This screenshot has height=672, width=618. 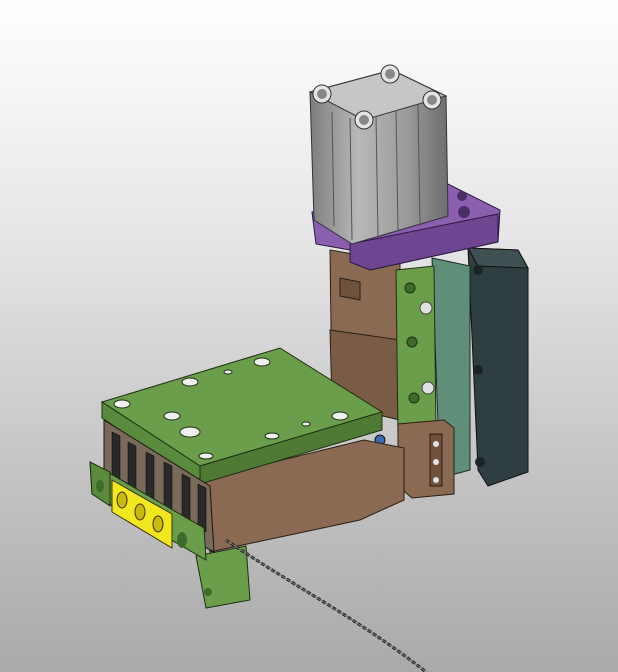 What do you see at coordinates (378, 154) in the screenshot?
I see `pneumatic-cylinder` at bounding box center [378, 154].